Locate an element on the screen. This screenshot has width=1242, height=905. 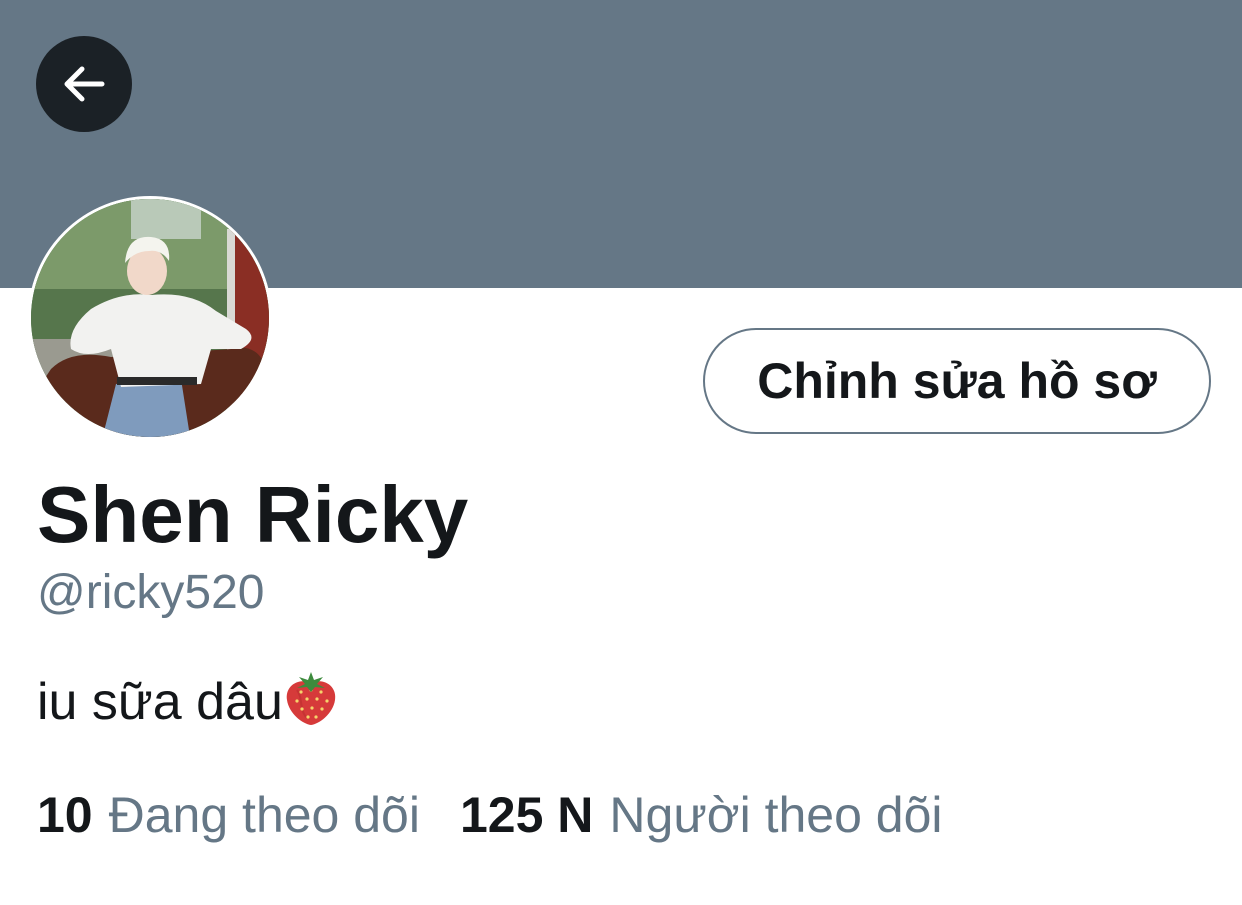
following-stat: 10 Đang theo dõi is located at coordinates (228, 815).